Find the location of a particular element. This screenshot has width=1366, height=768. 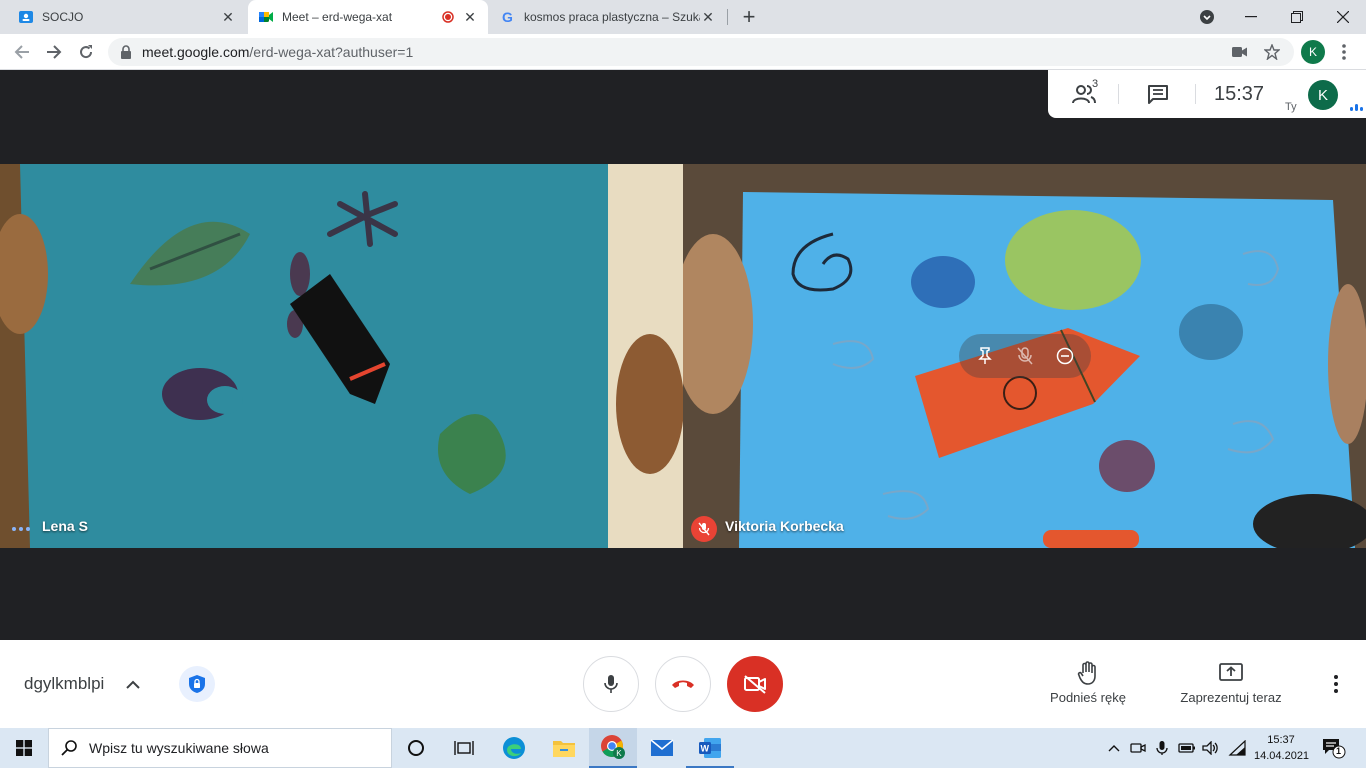

audio-level-indicator is located at coordinates (1356, 107).